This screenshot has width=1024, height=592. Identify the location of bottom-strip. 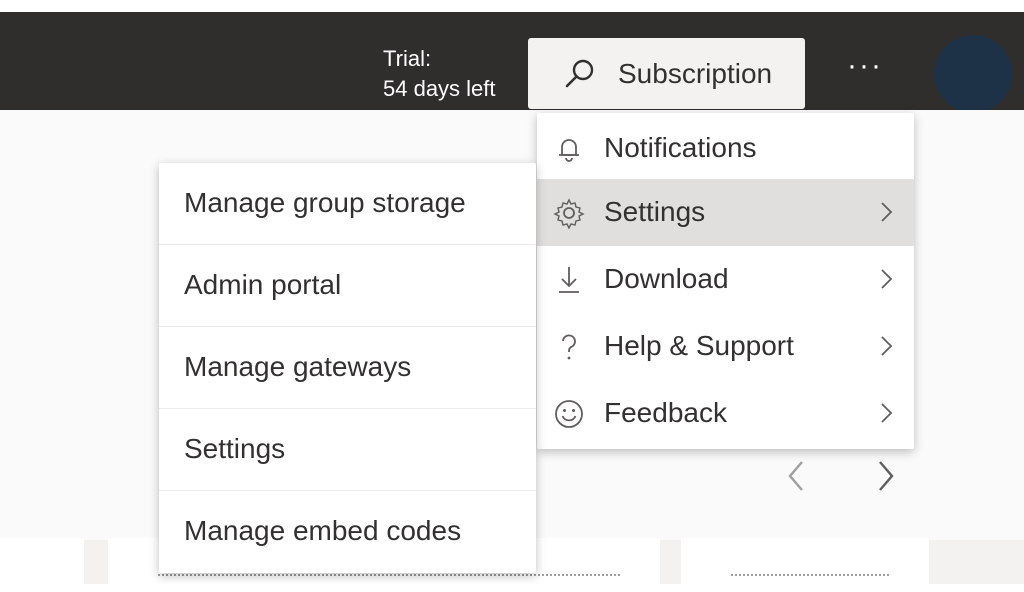
(512, 588).